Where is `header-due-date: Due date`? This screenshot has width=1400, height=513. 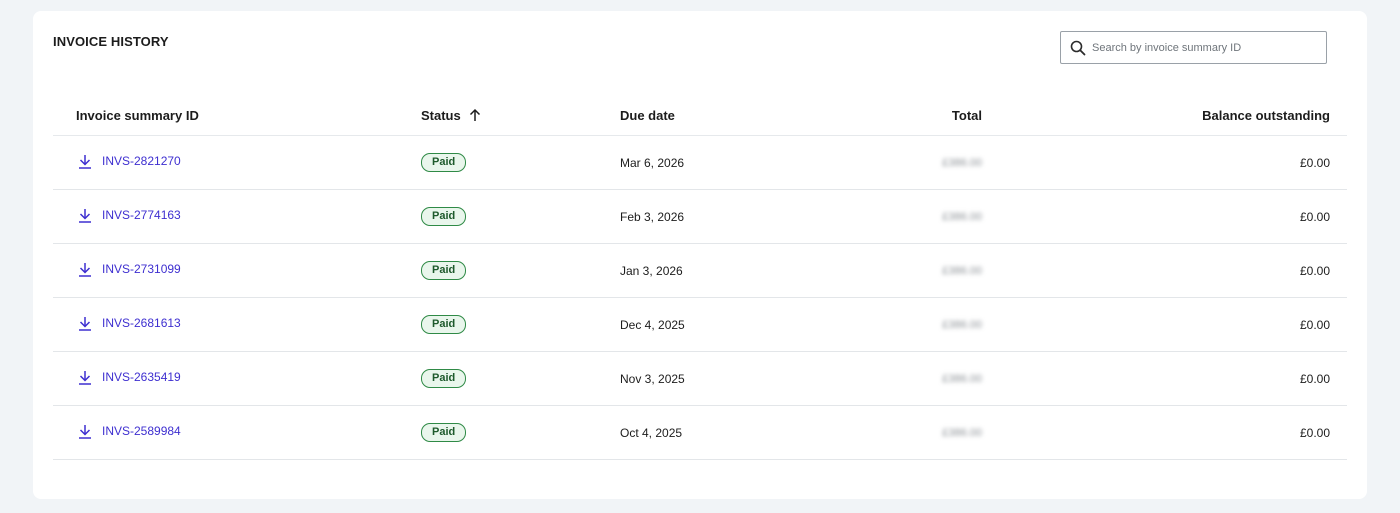 header-due-date: Due date is located at coordinates (745, 115).